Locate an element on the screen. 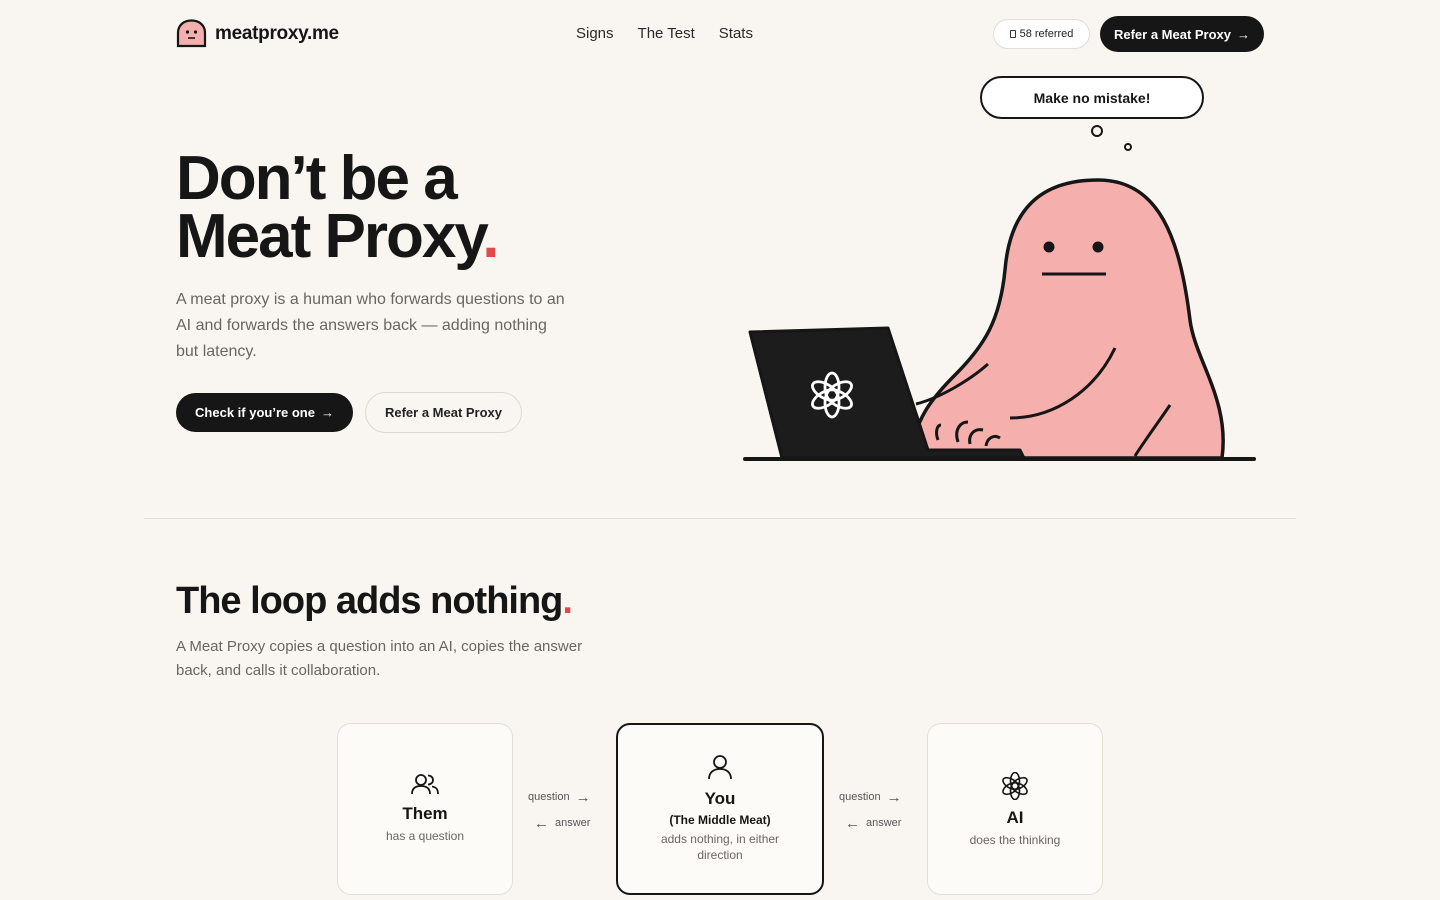 The image size is (1440, 900). card-you-title: You is located at coordinates (720, 798).